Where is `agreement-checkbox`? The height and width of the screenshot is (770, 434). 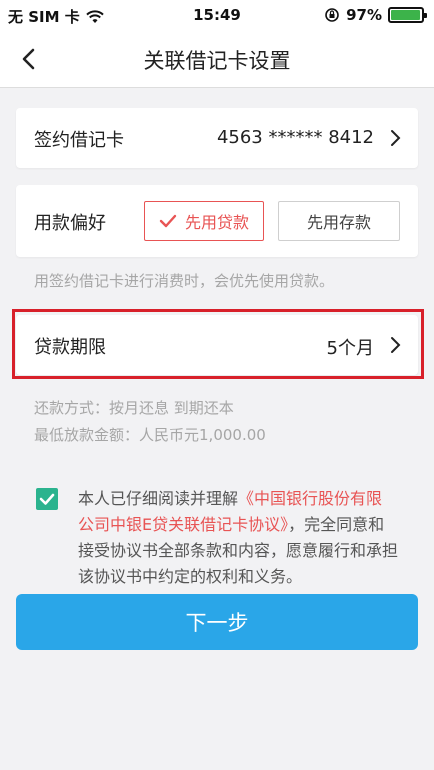 agreement-checkbox is located at coordinates (47, 499).